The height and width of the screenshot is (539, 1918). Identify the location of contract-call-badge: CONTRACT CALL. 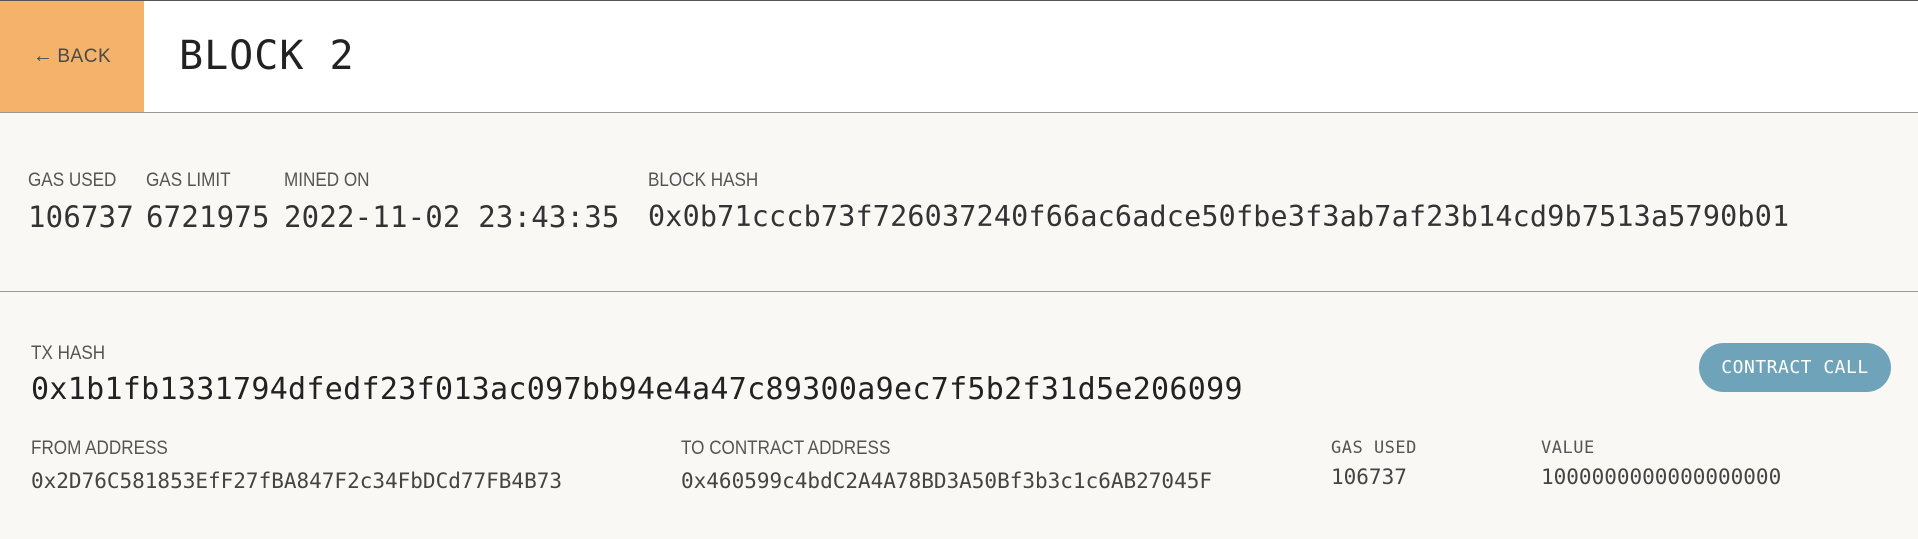
(1795, 367).